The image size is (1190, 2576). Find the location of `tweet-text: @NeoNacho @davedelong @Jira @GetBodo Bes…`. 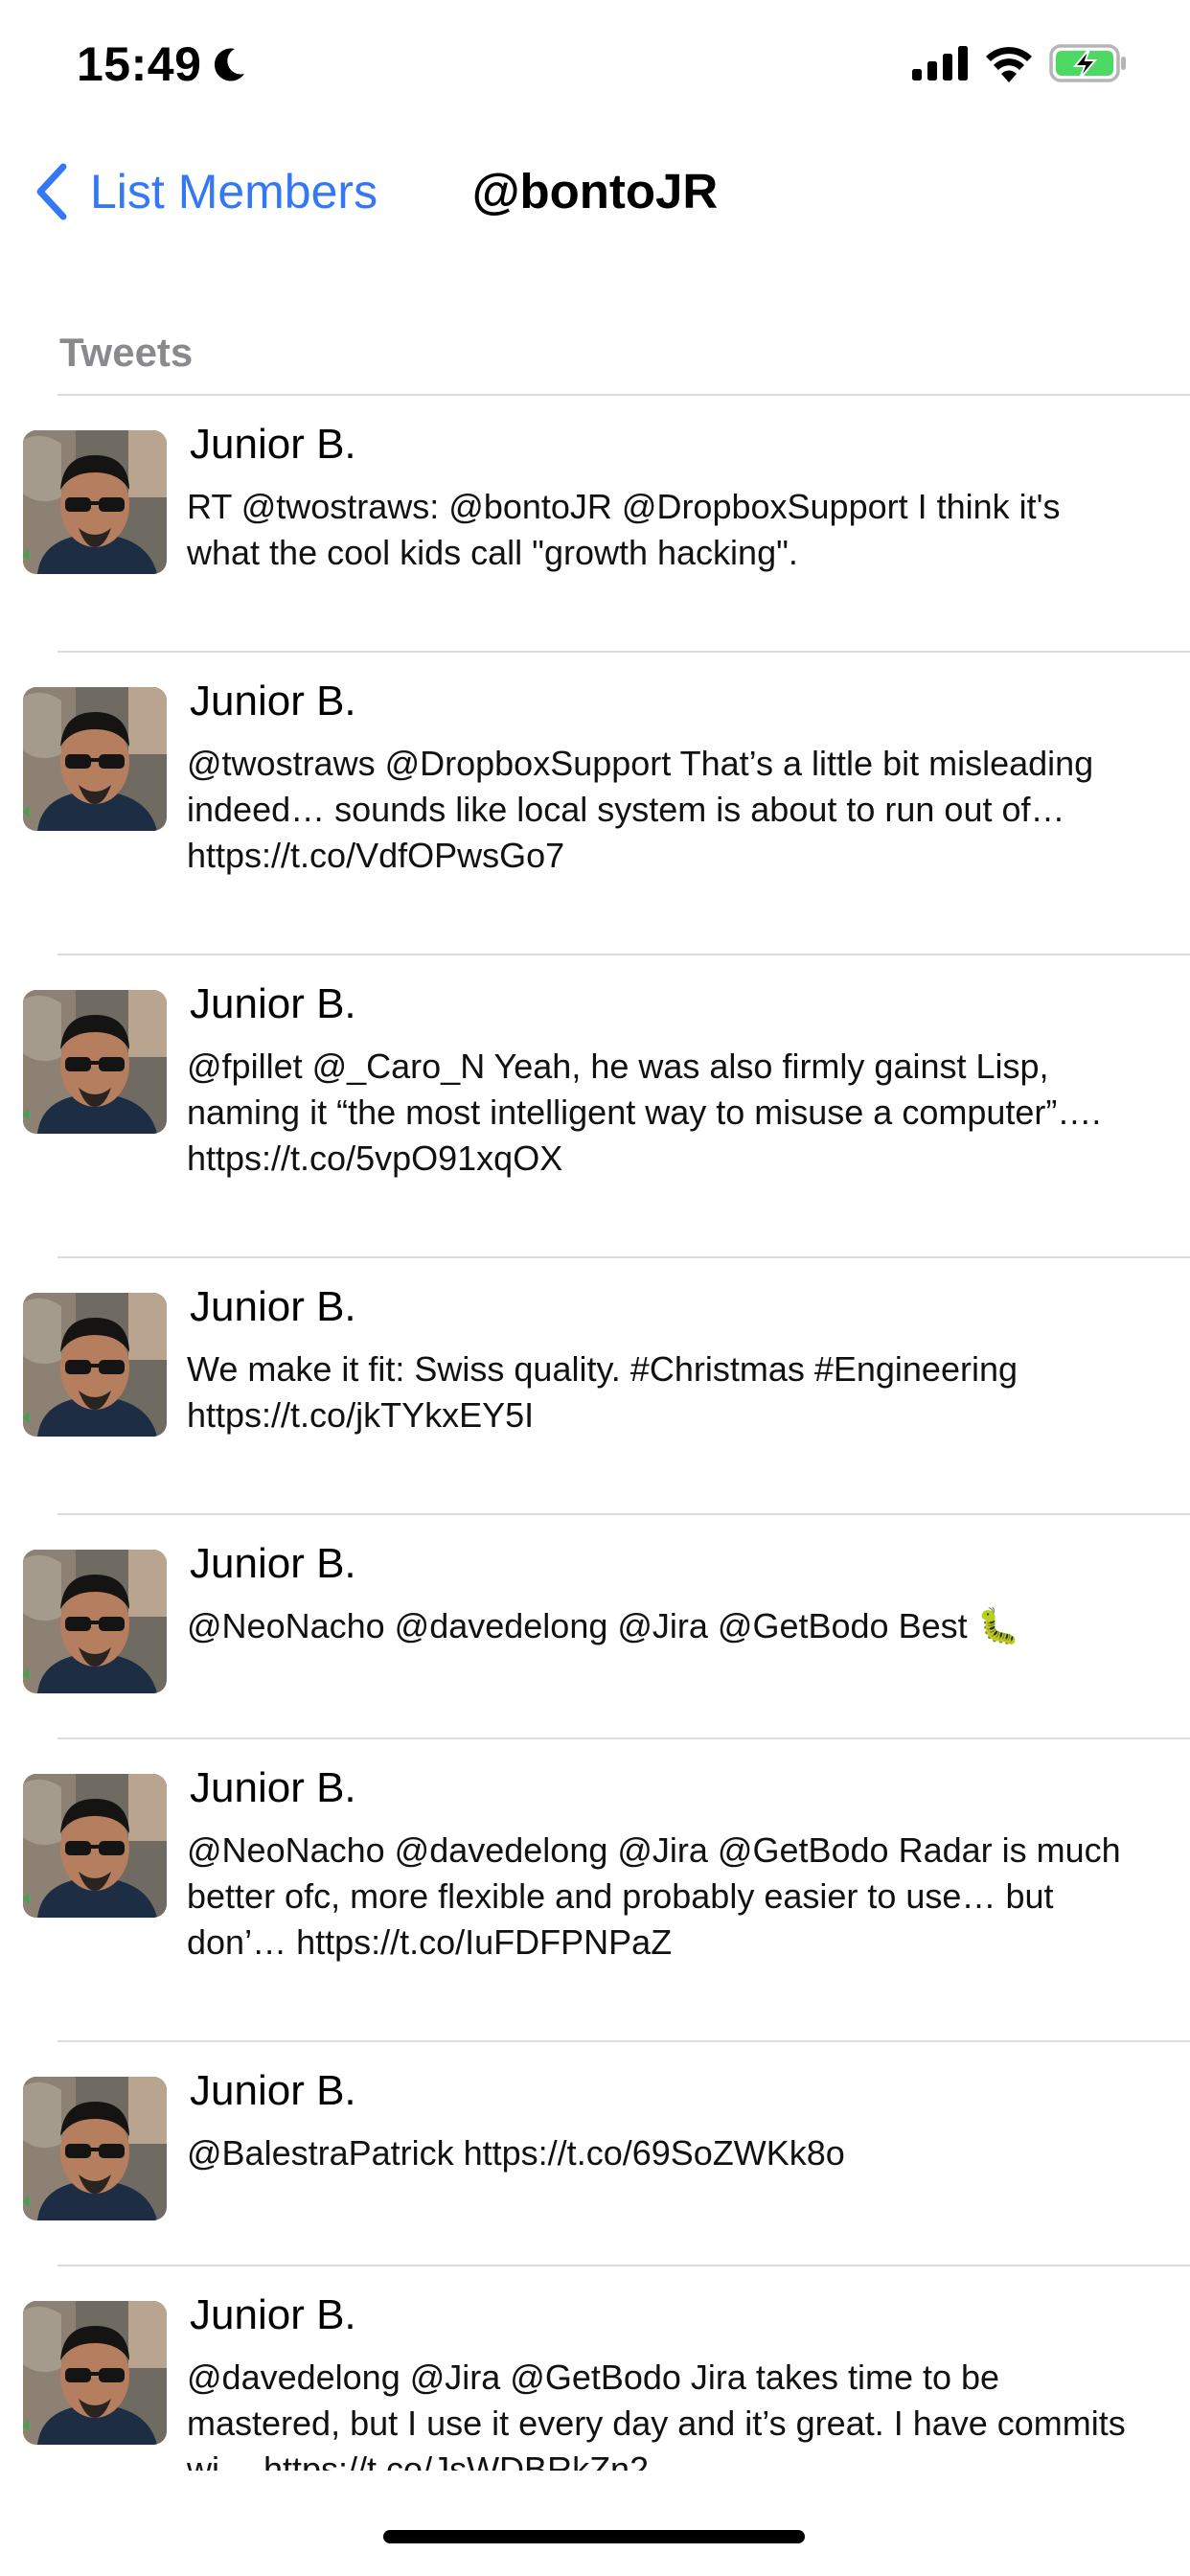

tweet-text: @NeoNacho @davedelong @Jira @GetBodo Bes… is located at coordinates (604, 1625).